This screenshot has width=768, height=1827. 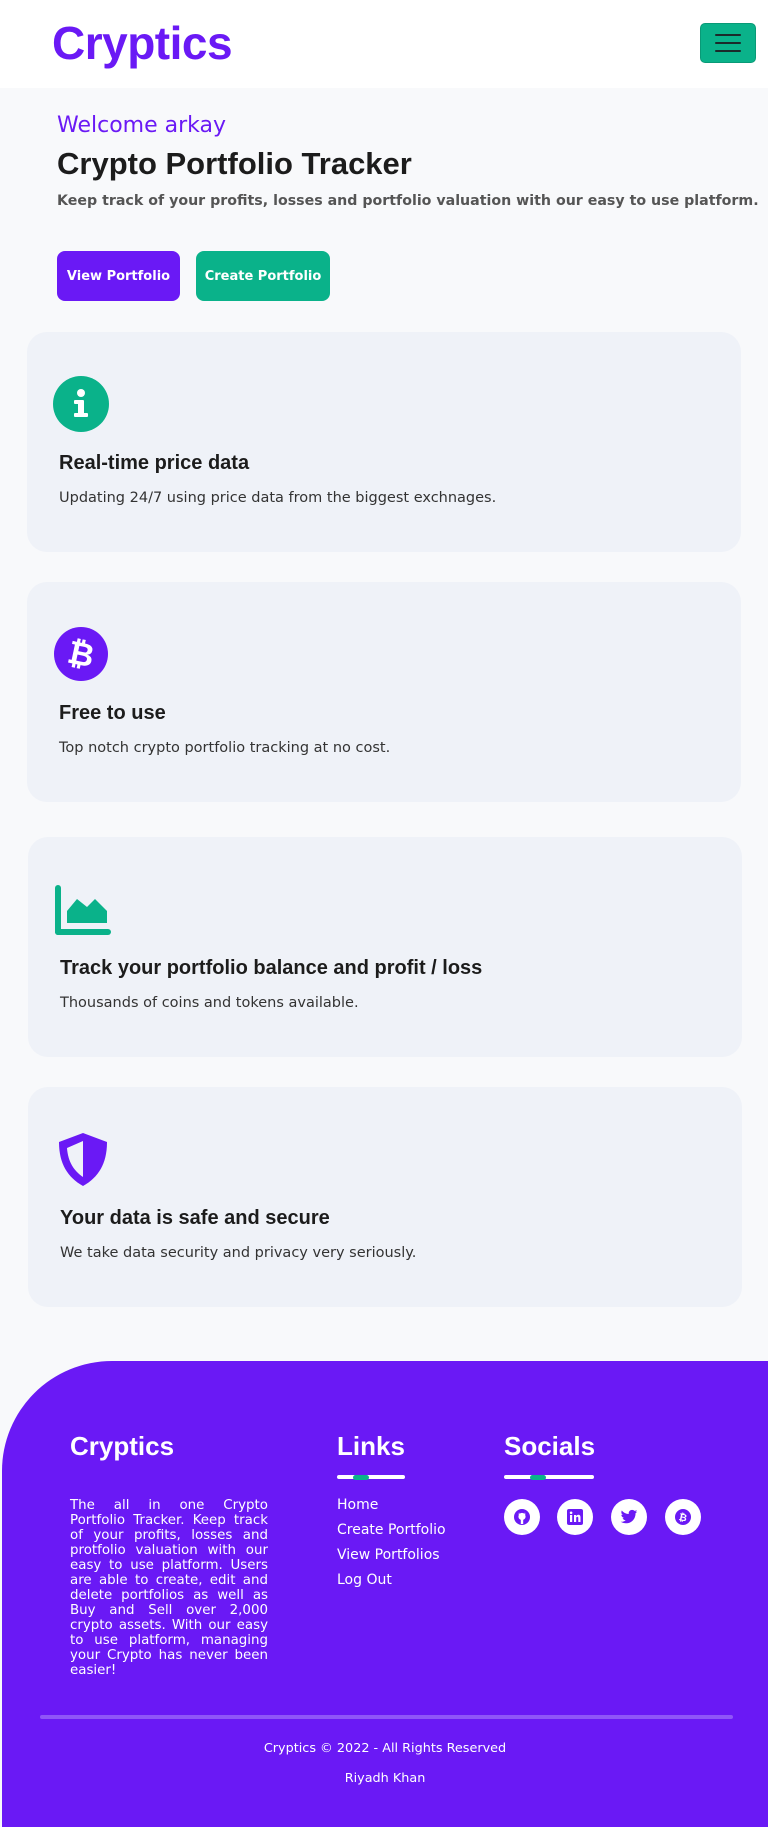 I want to click on view-portfolio-button: View Portfolio, so click(x=118, y=276).